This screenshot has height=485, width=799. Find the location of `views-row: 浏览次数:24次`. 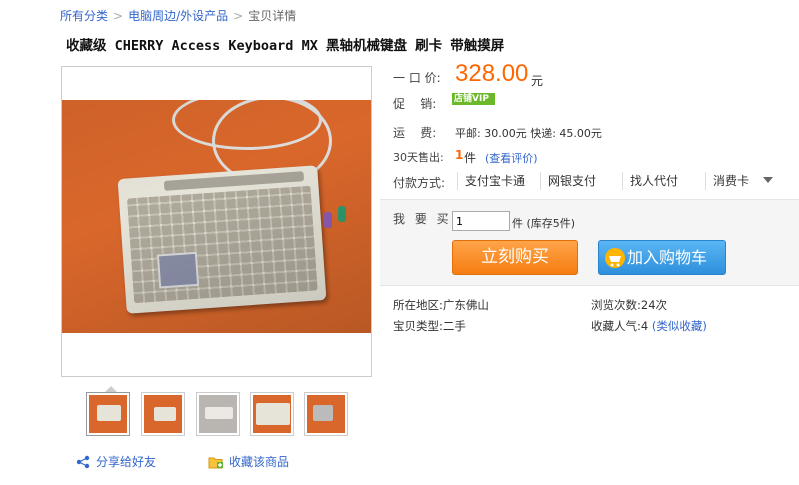

views-row: 浏览次数:24次 is located at coordinates (629, 305).